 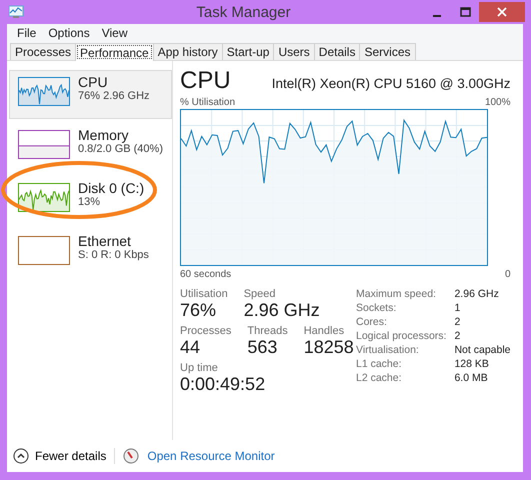 I want to click on spec-label: Virtualisation:, so click(x=388, y=350).